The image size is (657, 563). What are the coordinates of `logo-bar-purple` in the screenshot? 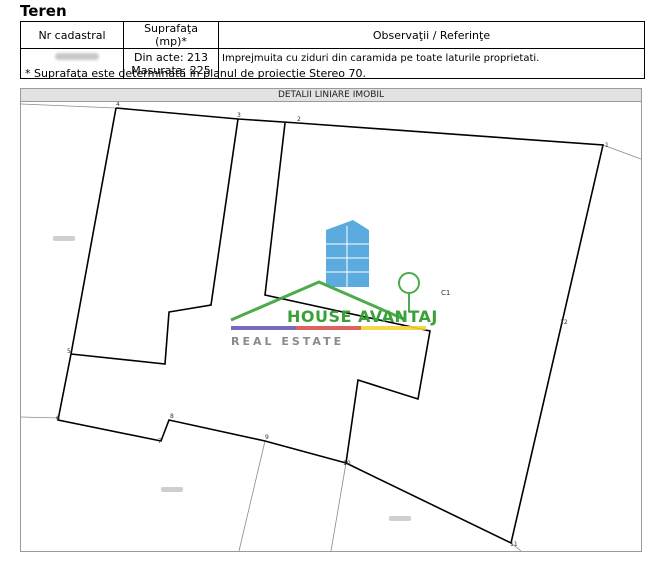 It's located at (263, 328).